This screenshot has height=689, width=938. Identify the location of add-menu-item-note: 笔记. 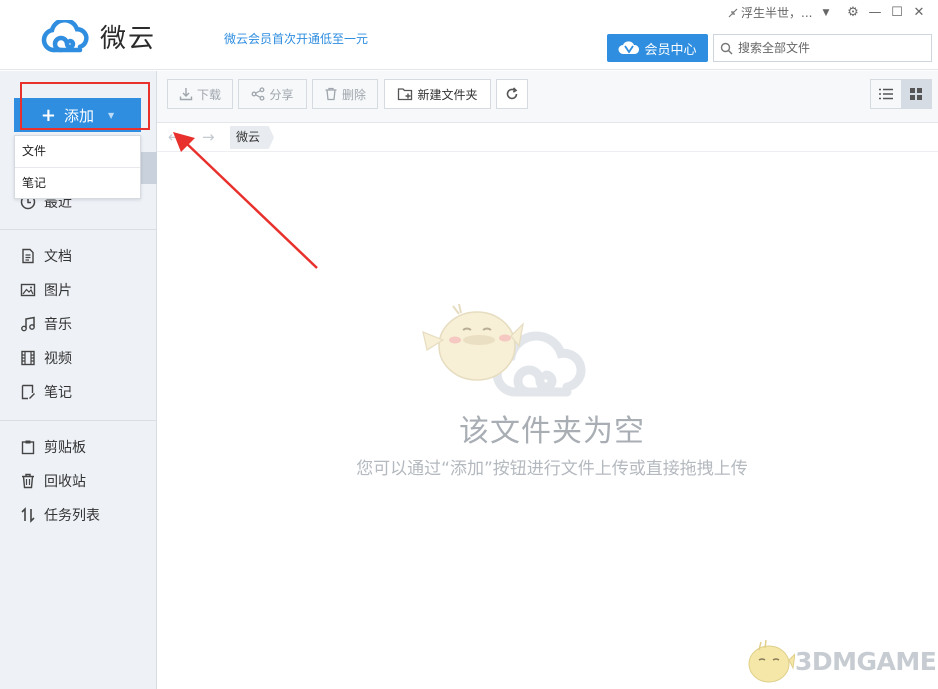
(77, 182).